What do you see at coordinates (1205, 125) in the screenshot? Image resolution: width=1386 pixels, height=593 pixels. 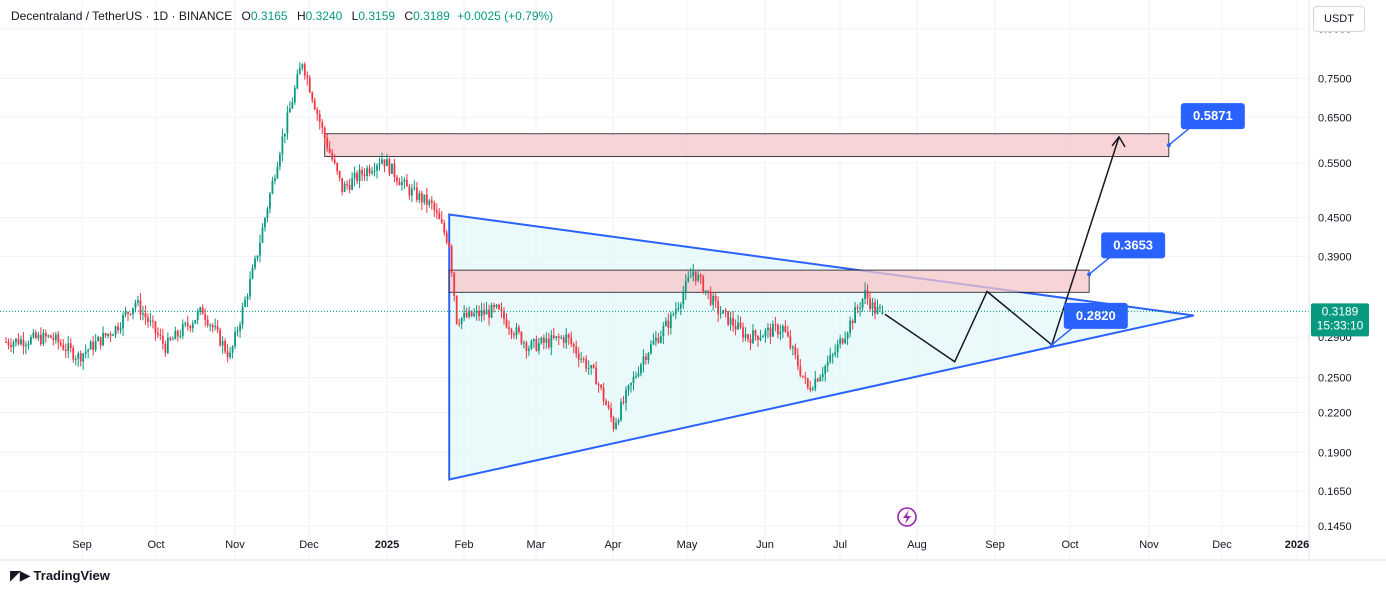 I see `price-callout: 0.5871` at bounding box center [1205, 125].